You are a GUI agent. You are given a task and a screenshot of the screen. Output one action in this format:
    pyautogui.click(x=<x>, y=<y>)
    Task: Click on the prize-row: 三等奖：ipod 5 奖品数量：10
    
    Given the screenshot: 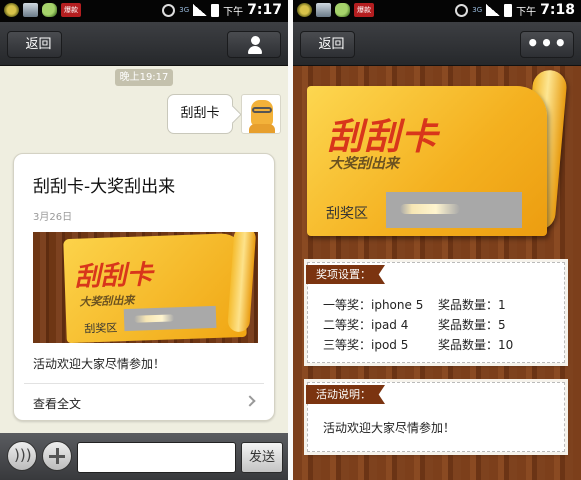 What is the action you would take?
    pyautogui.click(x=418, y=344)
    